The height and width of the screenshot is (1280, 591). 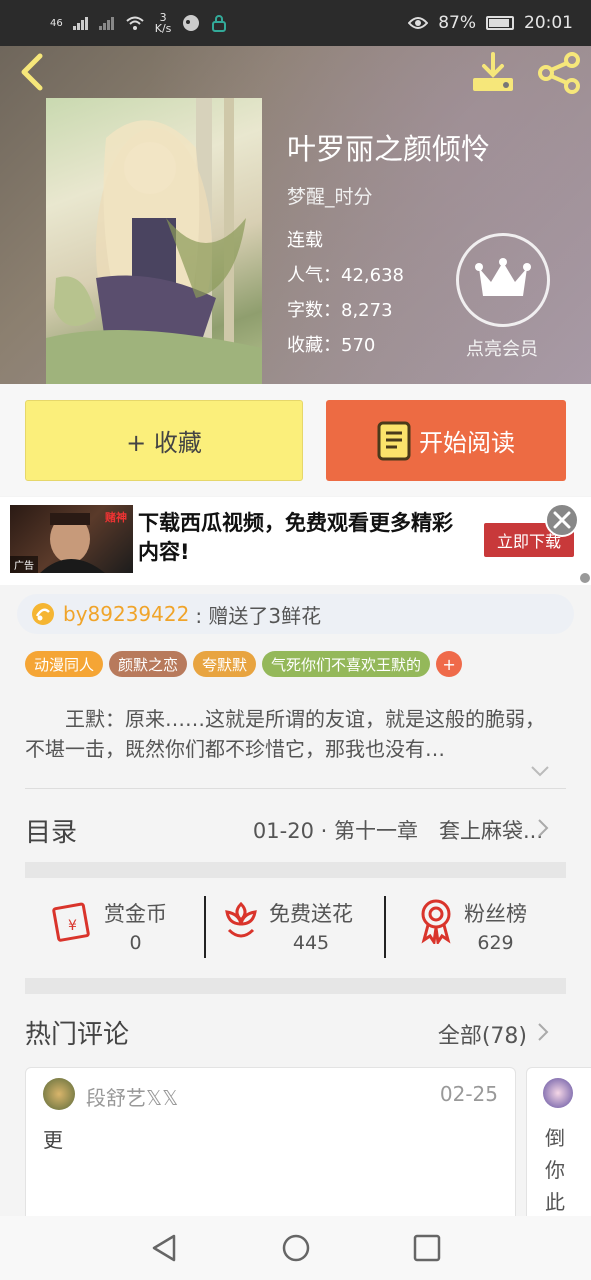 What do you see at coordinates (436, 921) in the screenshot?
I see `medal-icon` at bounding box center [436, 921].